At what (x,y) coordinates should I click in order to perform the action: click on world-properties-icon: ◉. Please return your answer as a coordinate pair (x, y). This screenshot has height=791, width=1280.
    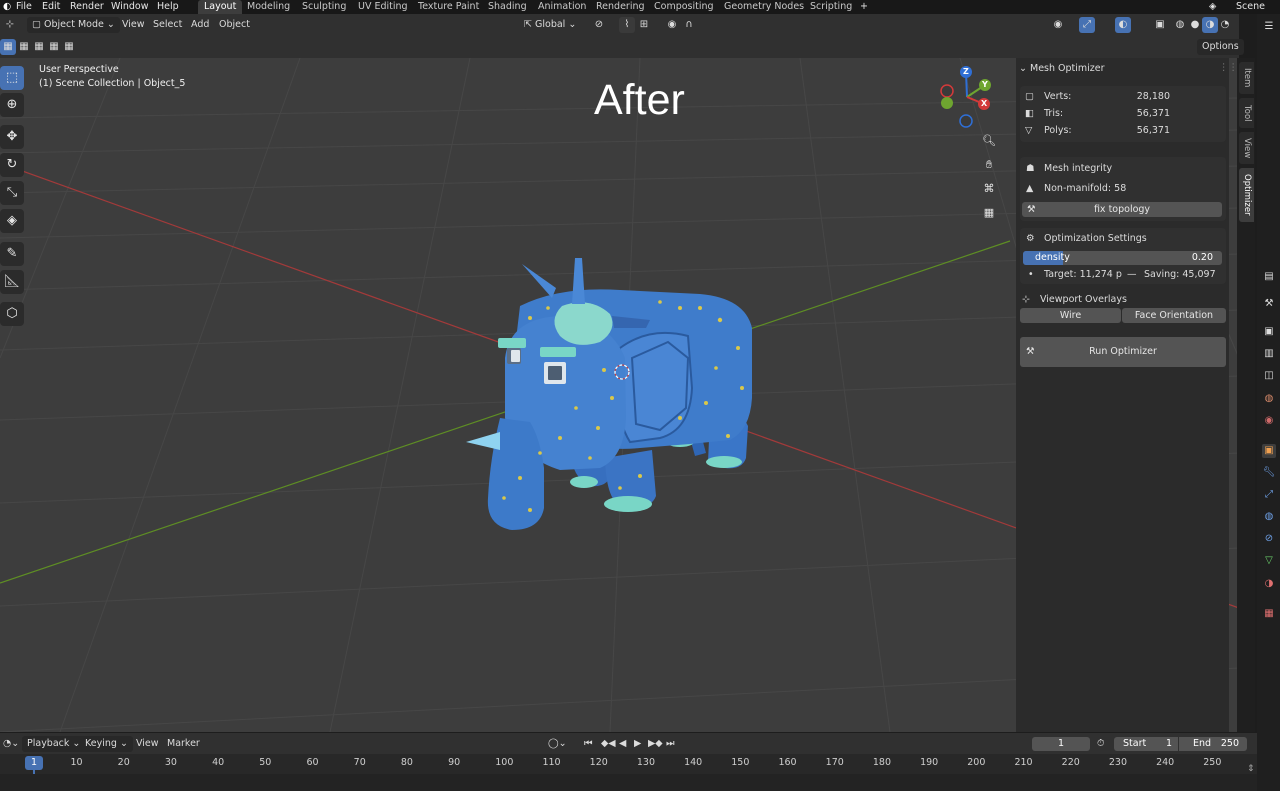
    Looking at the image, I should click on (1269, 421).